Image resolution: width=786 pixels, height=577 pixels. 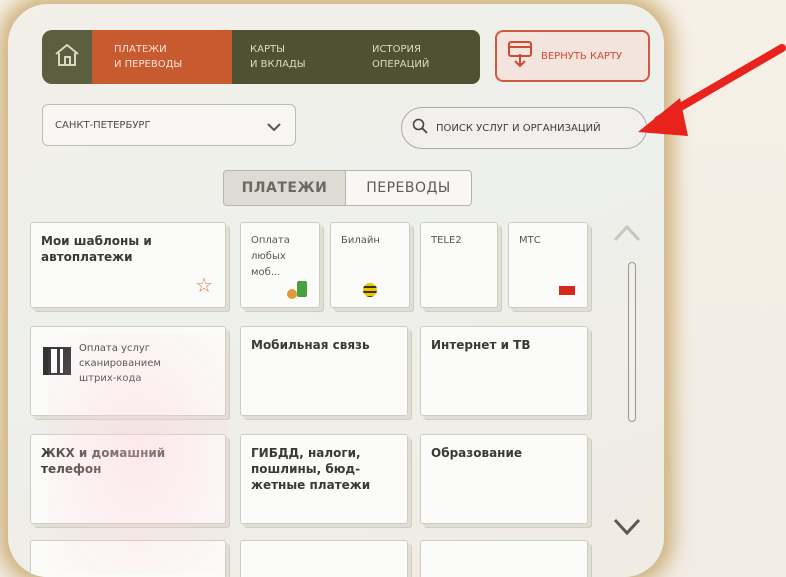 What do you see at coordinates (446, 240) in the screenshot?
I see `tile-tele2-label: TELE2` at bounding box center [446, 240].